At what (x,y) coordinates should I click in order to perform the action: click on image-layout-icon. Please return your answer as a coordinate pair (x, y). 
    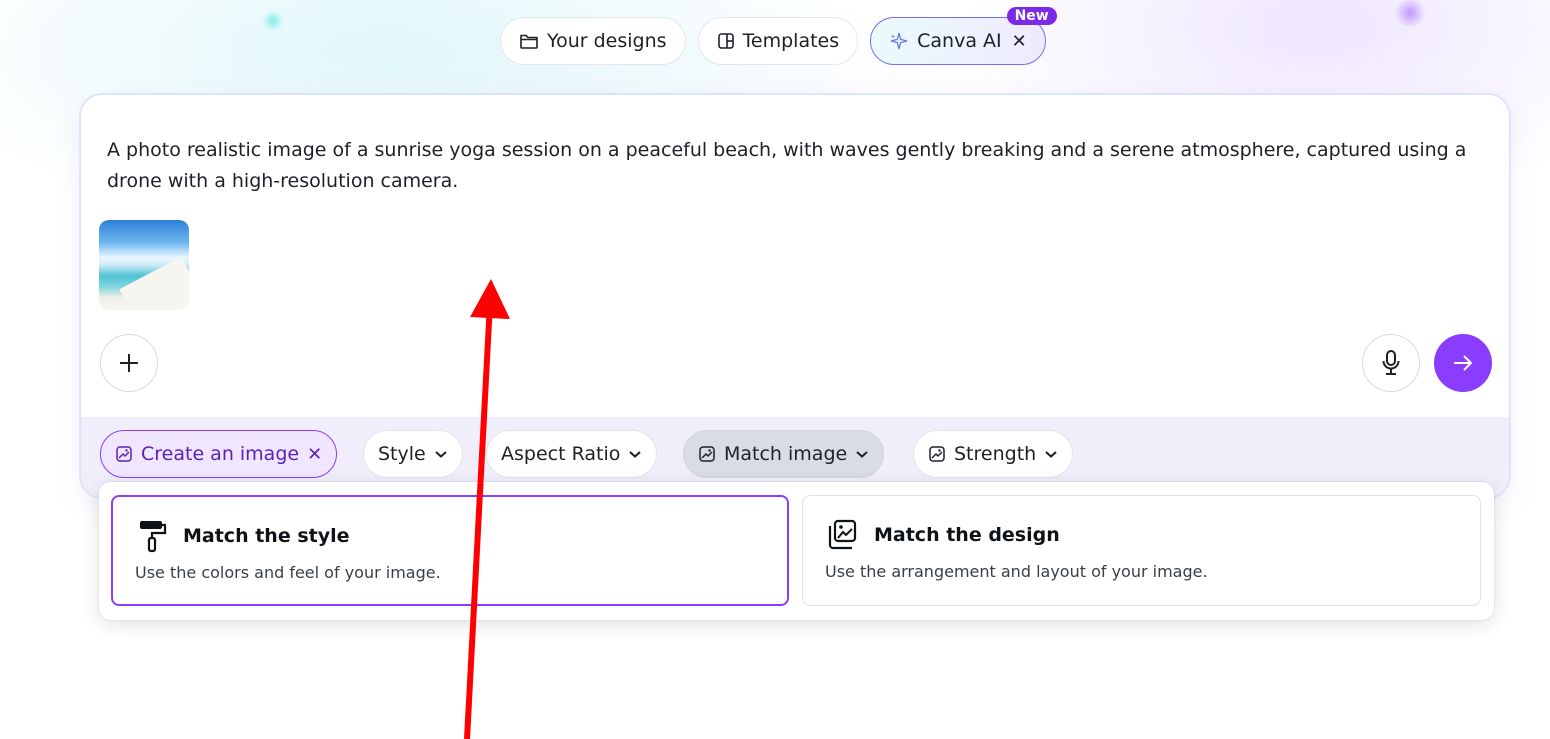
    Looking at the image, I should click on (843, 535).